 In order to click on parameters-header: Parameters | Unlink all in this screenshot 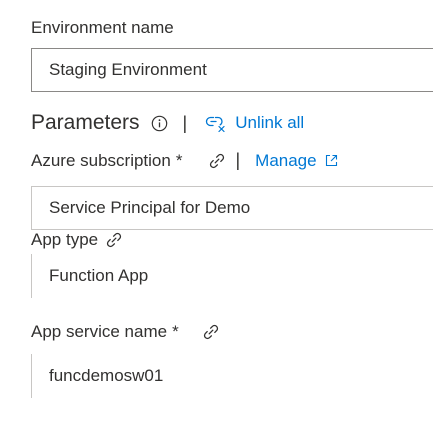, I will do `click(167, 123)`.